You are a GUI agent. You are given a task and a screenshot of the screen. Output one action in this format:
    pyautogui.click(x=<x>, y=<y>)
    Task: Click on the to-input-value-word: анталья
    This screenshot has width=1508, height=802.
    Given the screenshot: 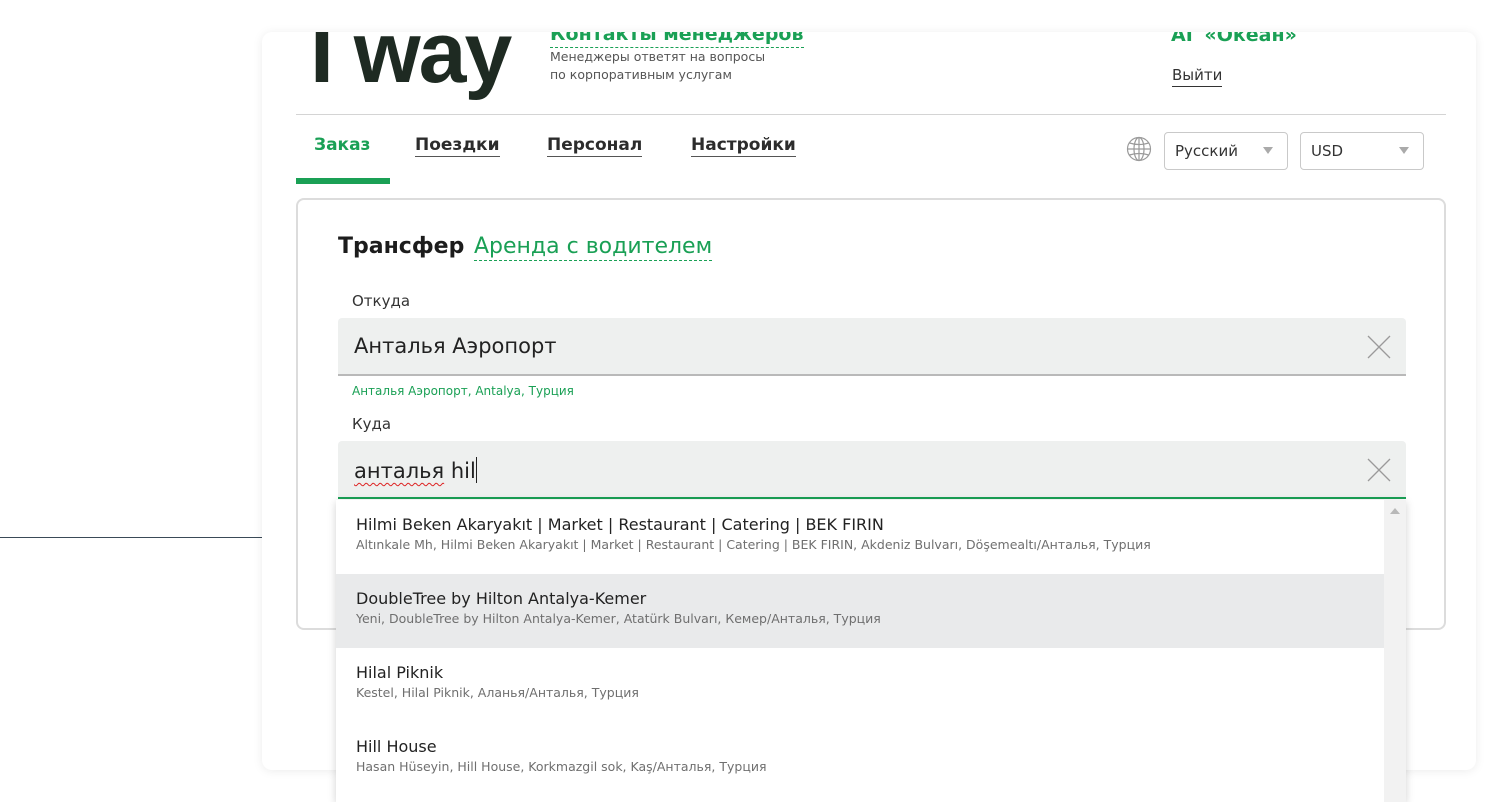 What is the action you would take?
    pyautogui.click(x=399, y=471)
    